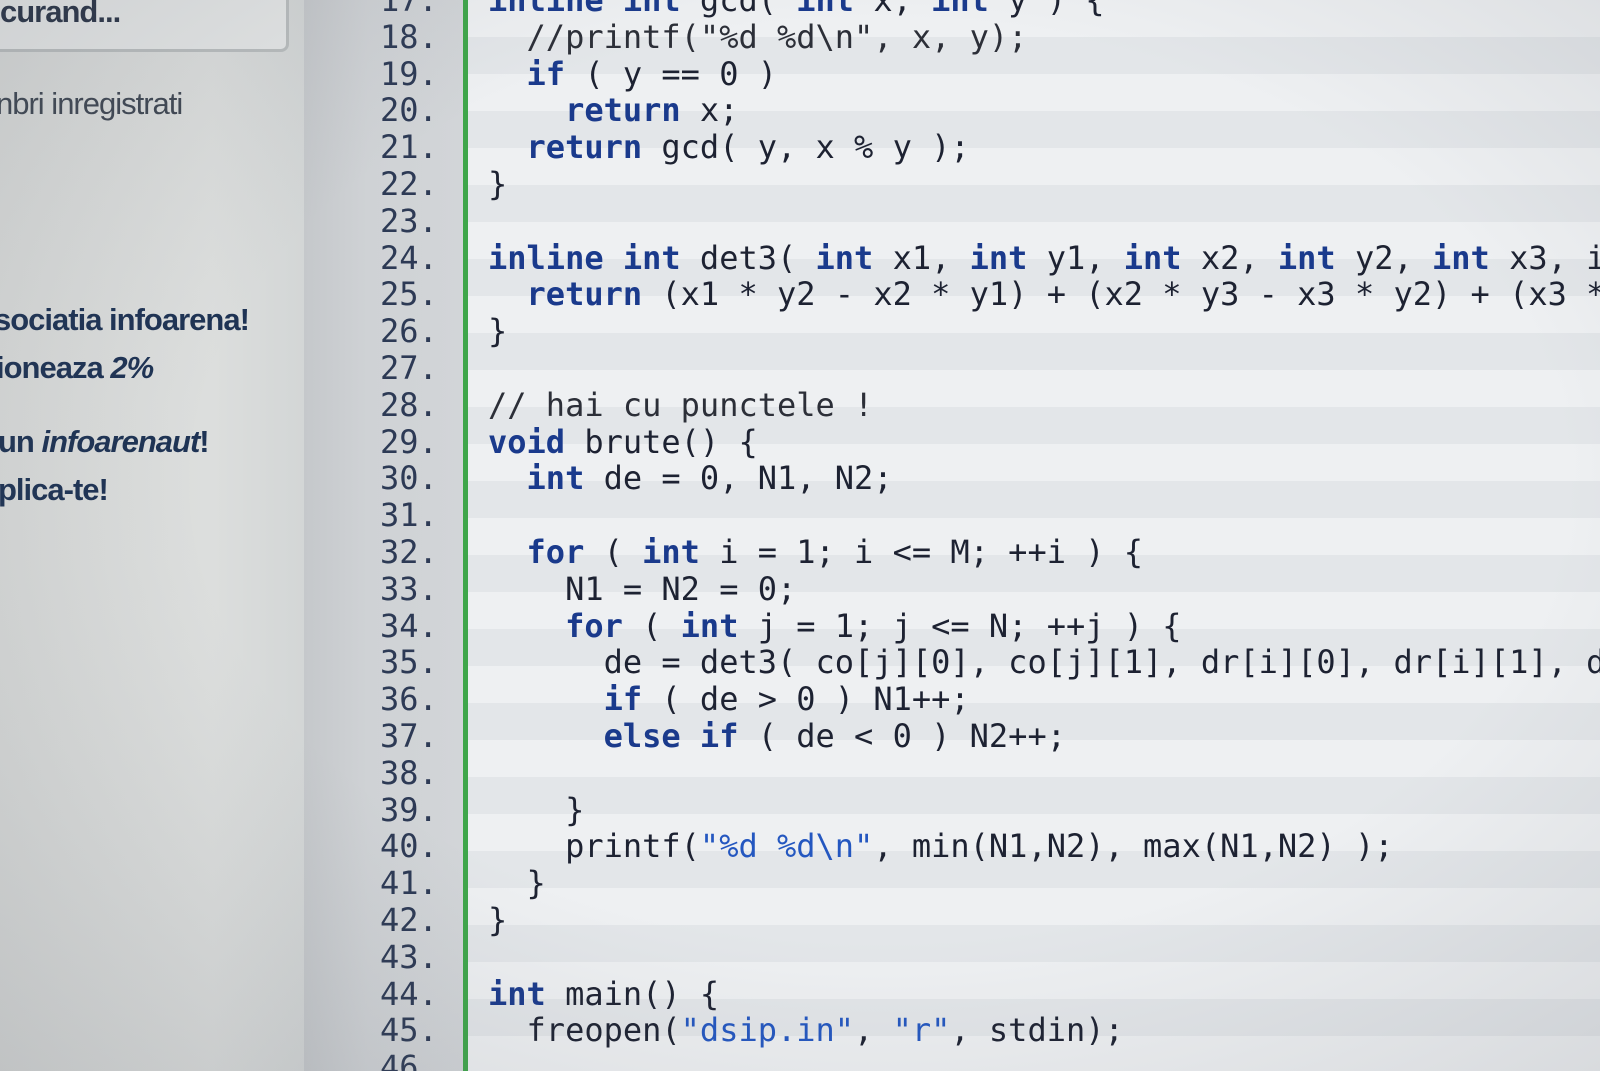 This screenshot has height=1071, width=1600. Describe the element at coordinates (835, 552) in the screenshot. I see `code-line: for ( int i = 1; i <= M; ++i ) {` at that location.